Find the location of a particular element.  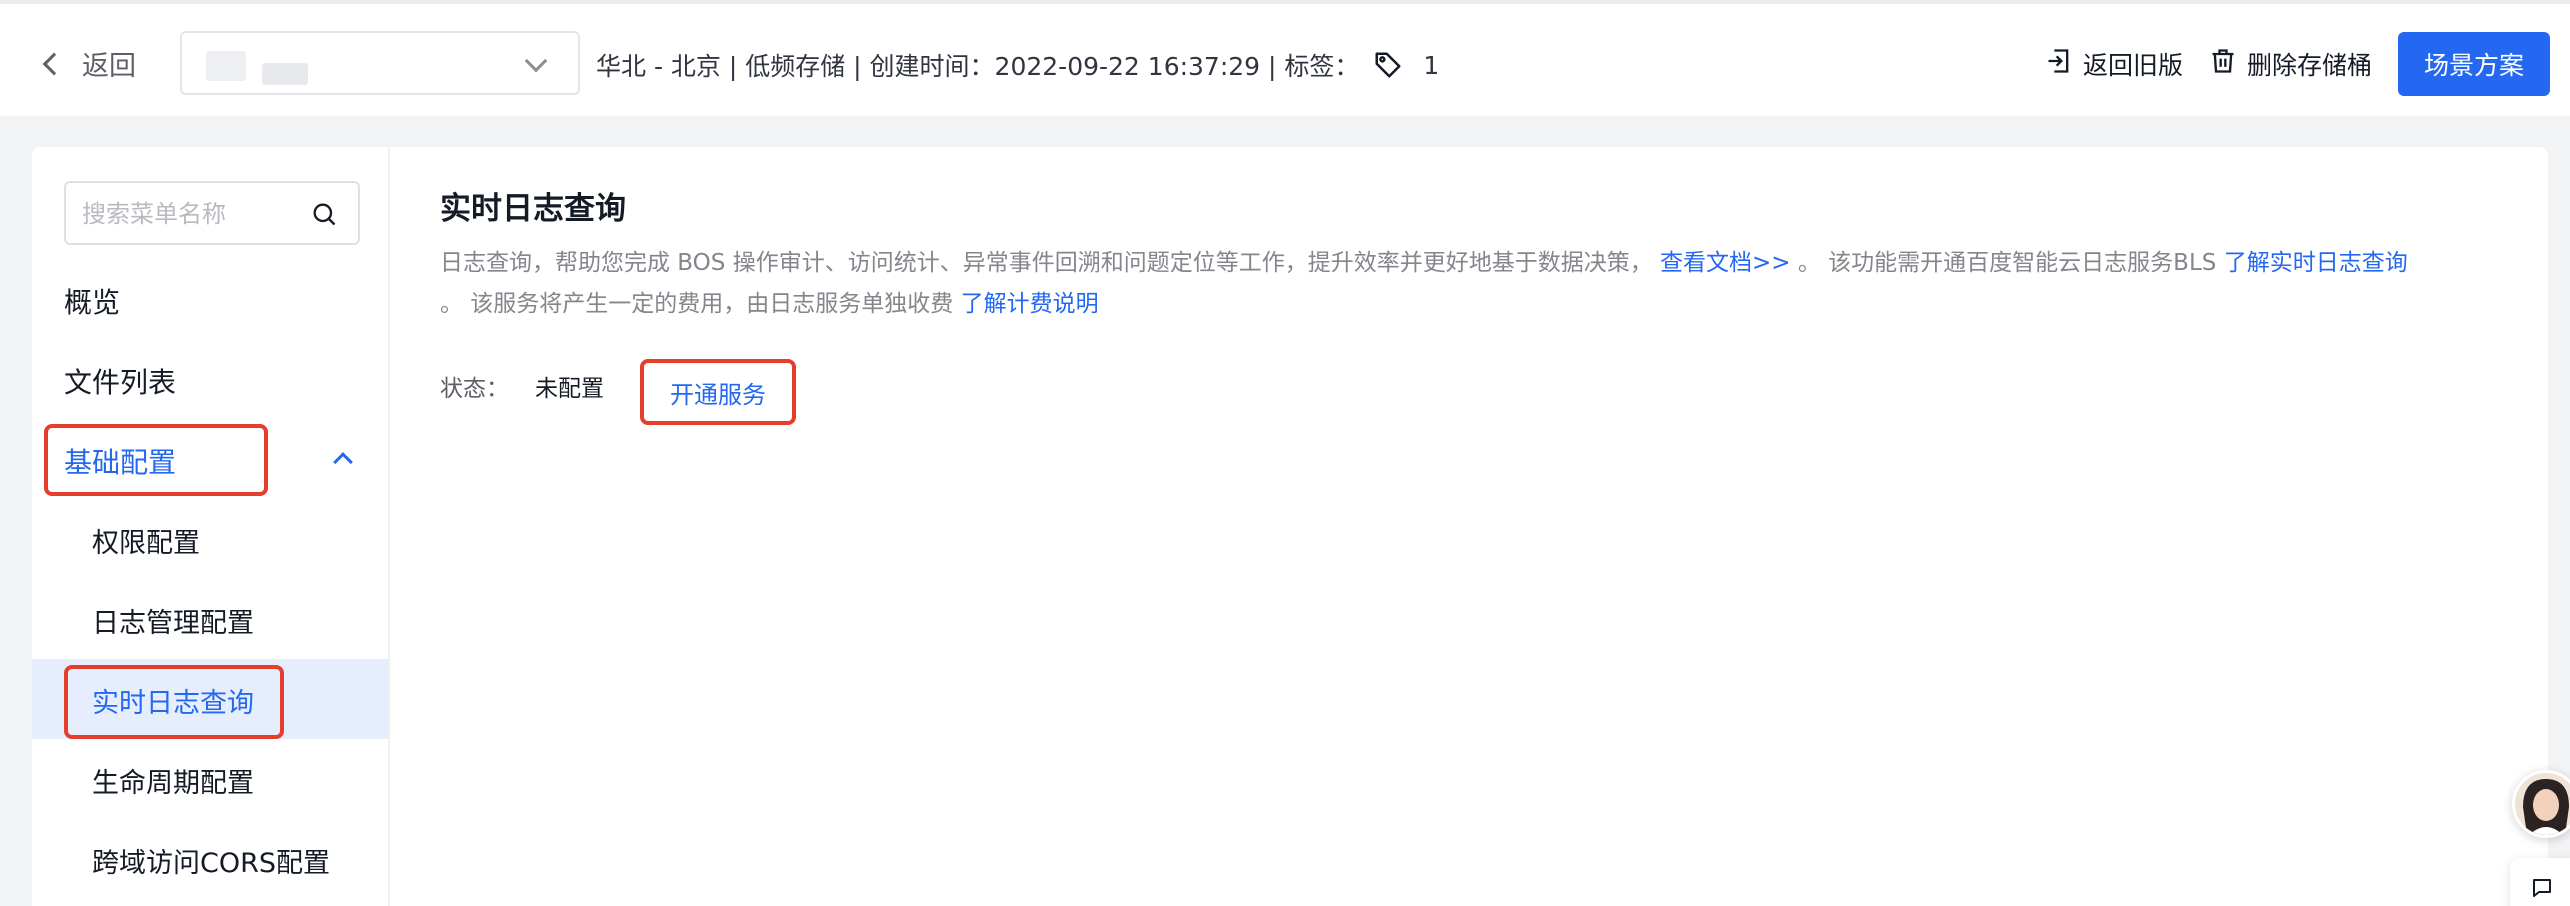

chat-icon is located at coordinates (2542, 890).